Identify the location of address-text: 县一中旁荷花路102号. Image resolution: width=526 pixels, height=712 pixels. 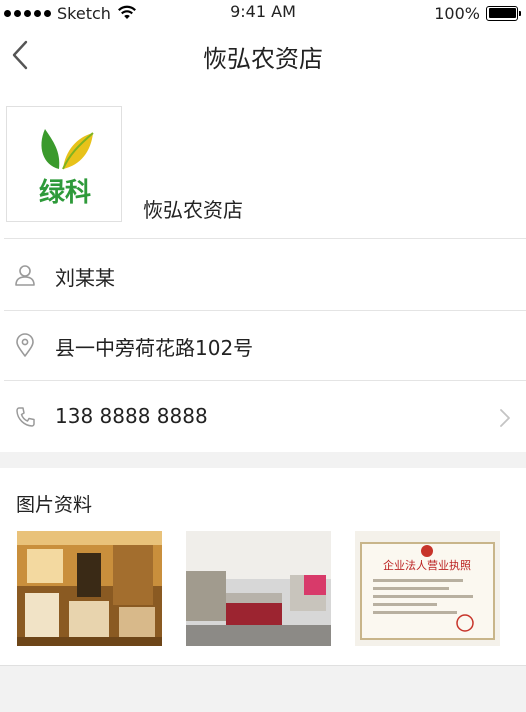
(154, 348).